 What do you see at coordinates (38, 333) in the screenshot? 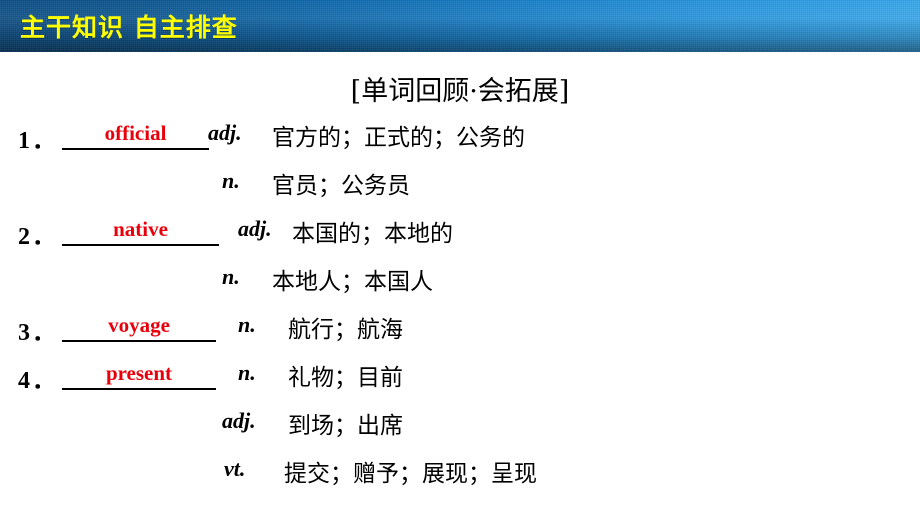
I see `entry-number: 3．` at bounding box center [38, 333].